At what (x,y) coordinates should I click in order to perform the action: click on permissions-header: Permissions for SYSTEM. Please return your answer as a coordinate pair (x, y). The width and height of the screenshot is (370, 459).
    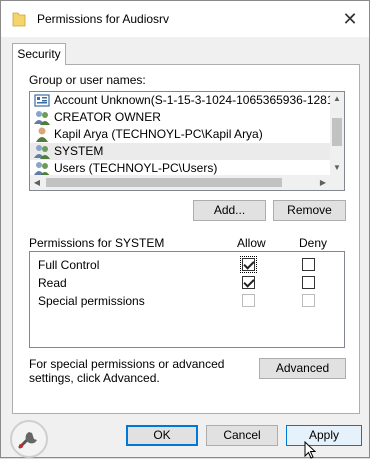
    Looking at the image, I should click on (97, 243).